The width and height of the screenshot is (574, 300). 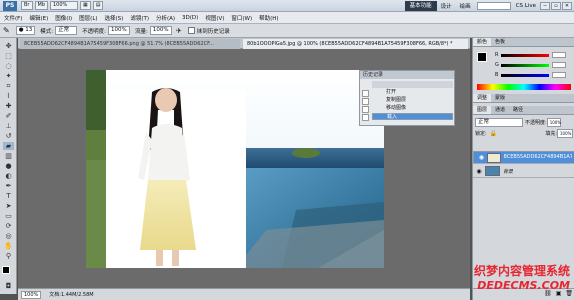 I want to click on fill-input: 100%, so click(x=565, y=133).